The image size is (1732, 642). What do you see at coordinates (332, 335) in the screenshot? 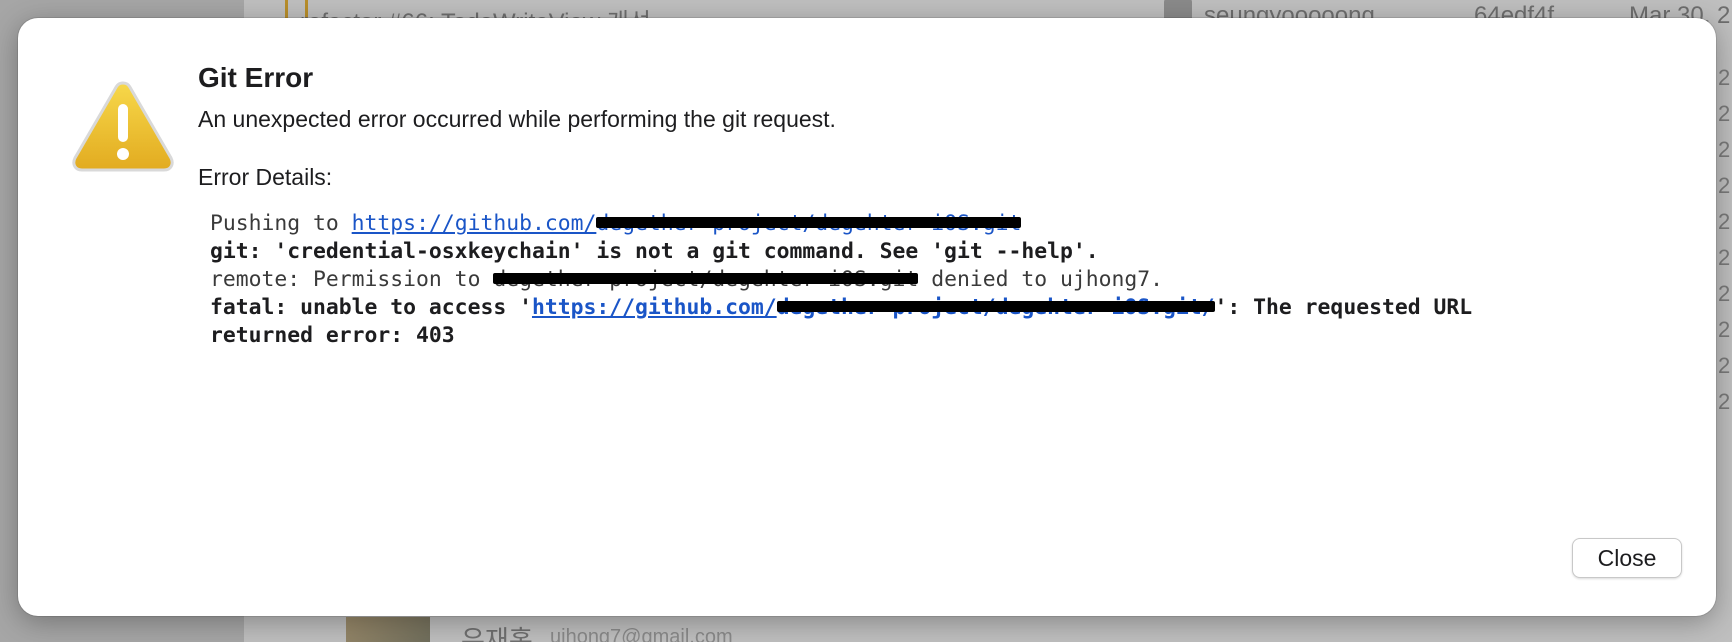
I see `details-line-error-code: returned error: 403` at bounding box center [332, 335].